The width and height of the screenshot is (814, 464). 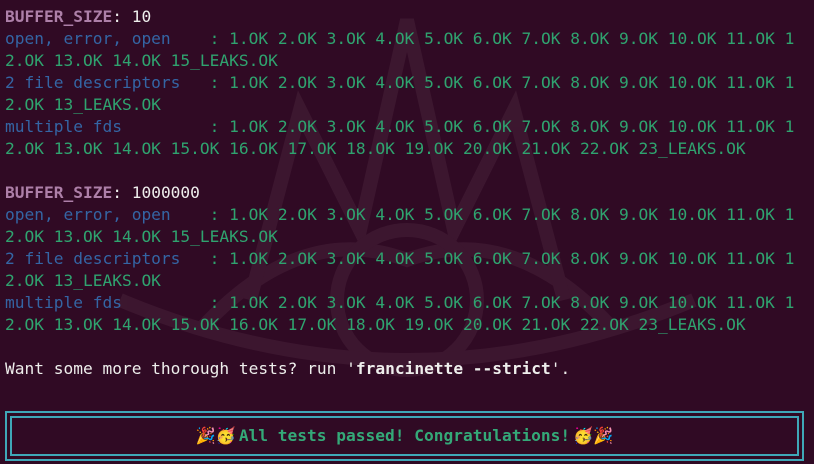 I want to click on buffer-size-value: 10, so click(x=141, y=16).